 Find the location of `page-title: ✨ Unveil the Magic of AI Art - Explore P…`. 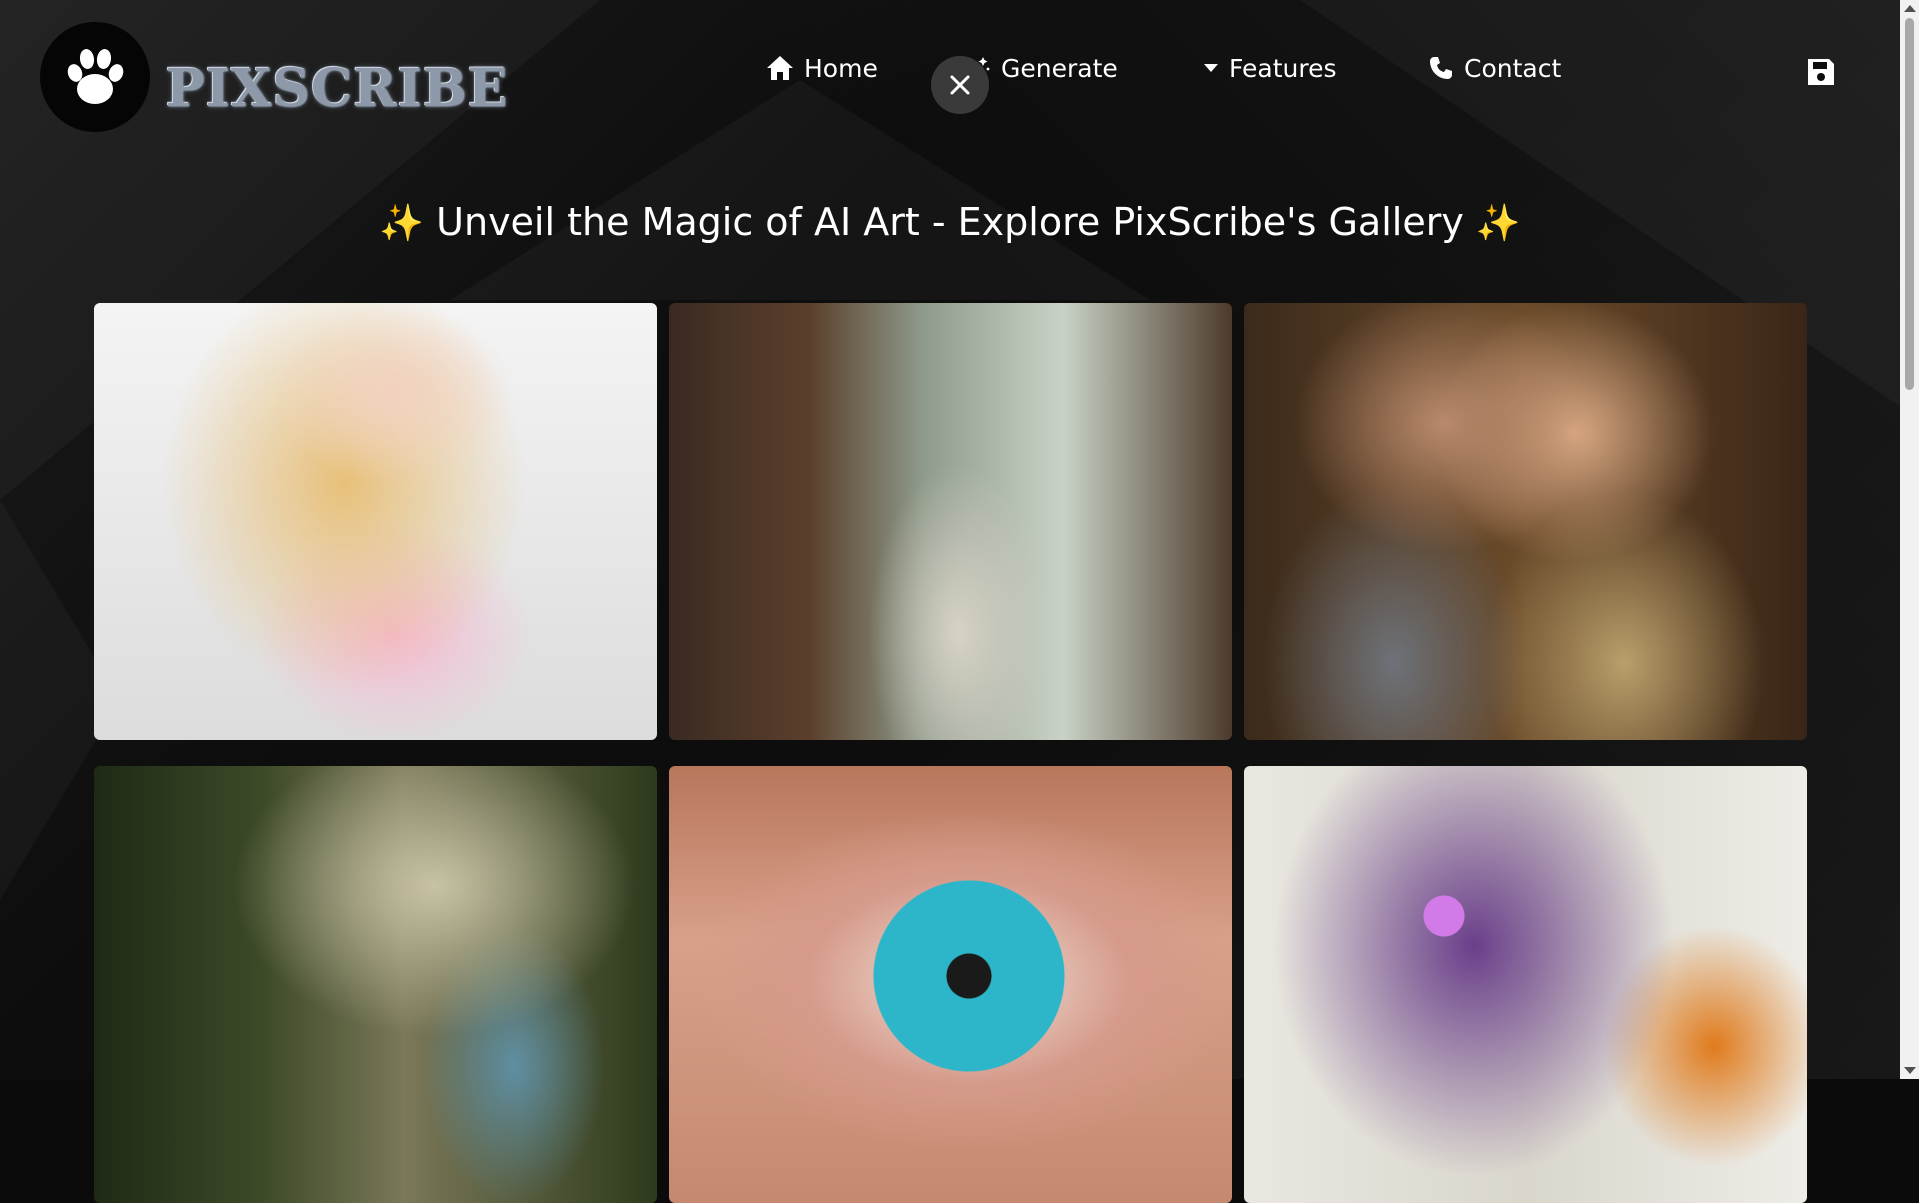

page-title: ✨ Unveil the Magic of AI Art - Explore P… is located at coordinates (950, 222).